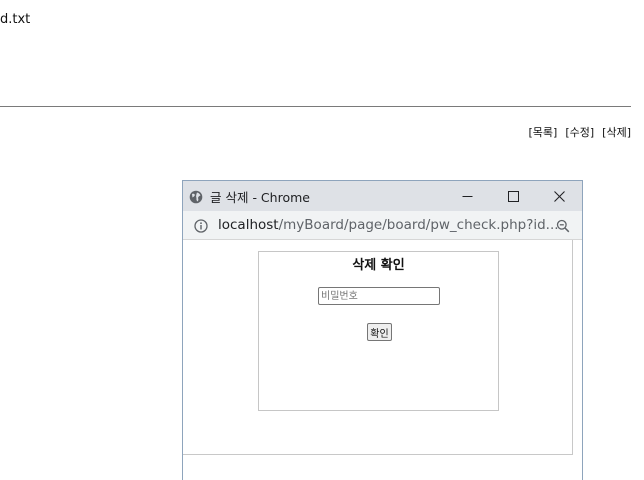  Describe the element at coordinates (379, 296) in the screenshot. I see `password-input` at that location.